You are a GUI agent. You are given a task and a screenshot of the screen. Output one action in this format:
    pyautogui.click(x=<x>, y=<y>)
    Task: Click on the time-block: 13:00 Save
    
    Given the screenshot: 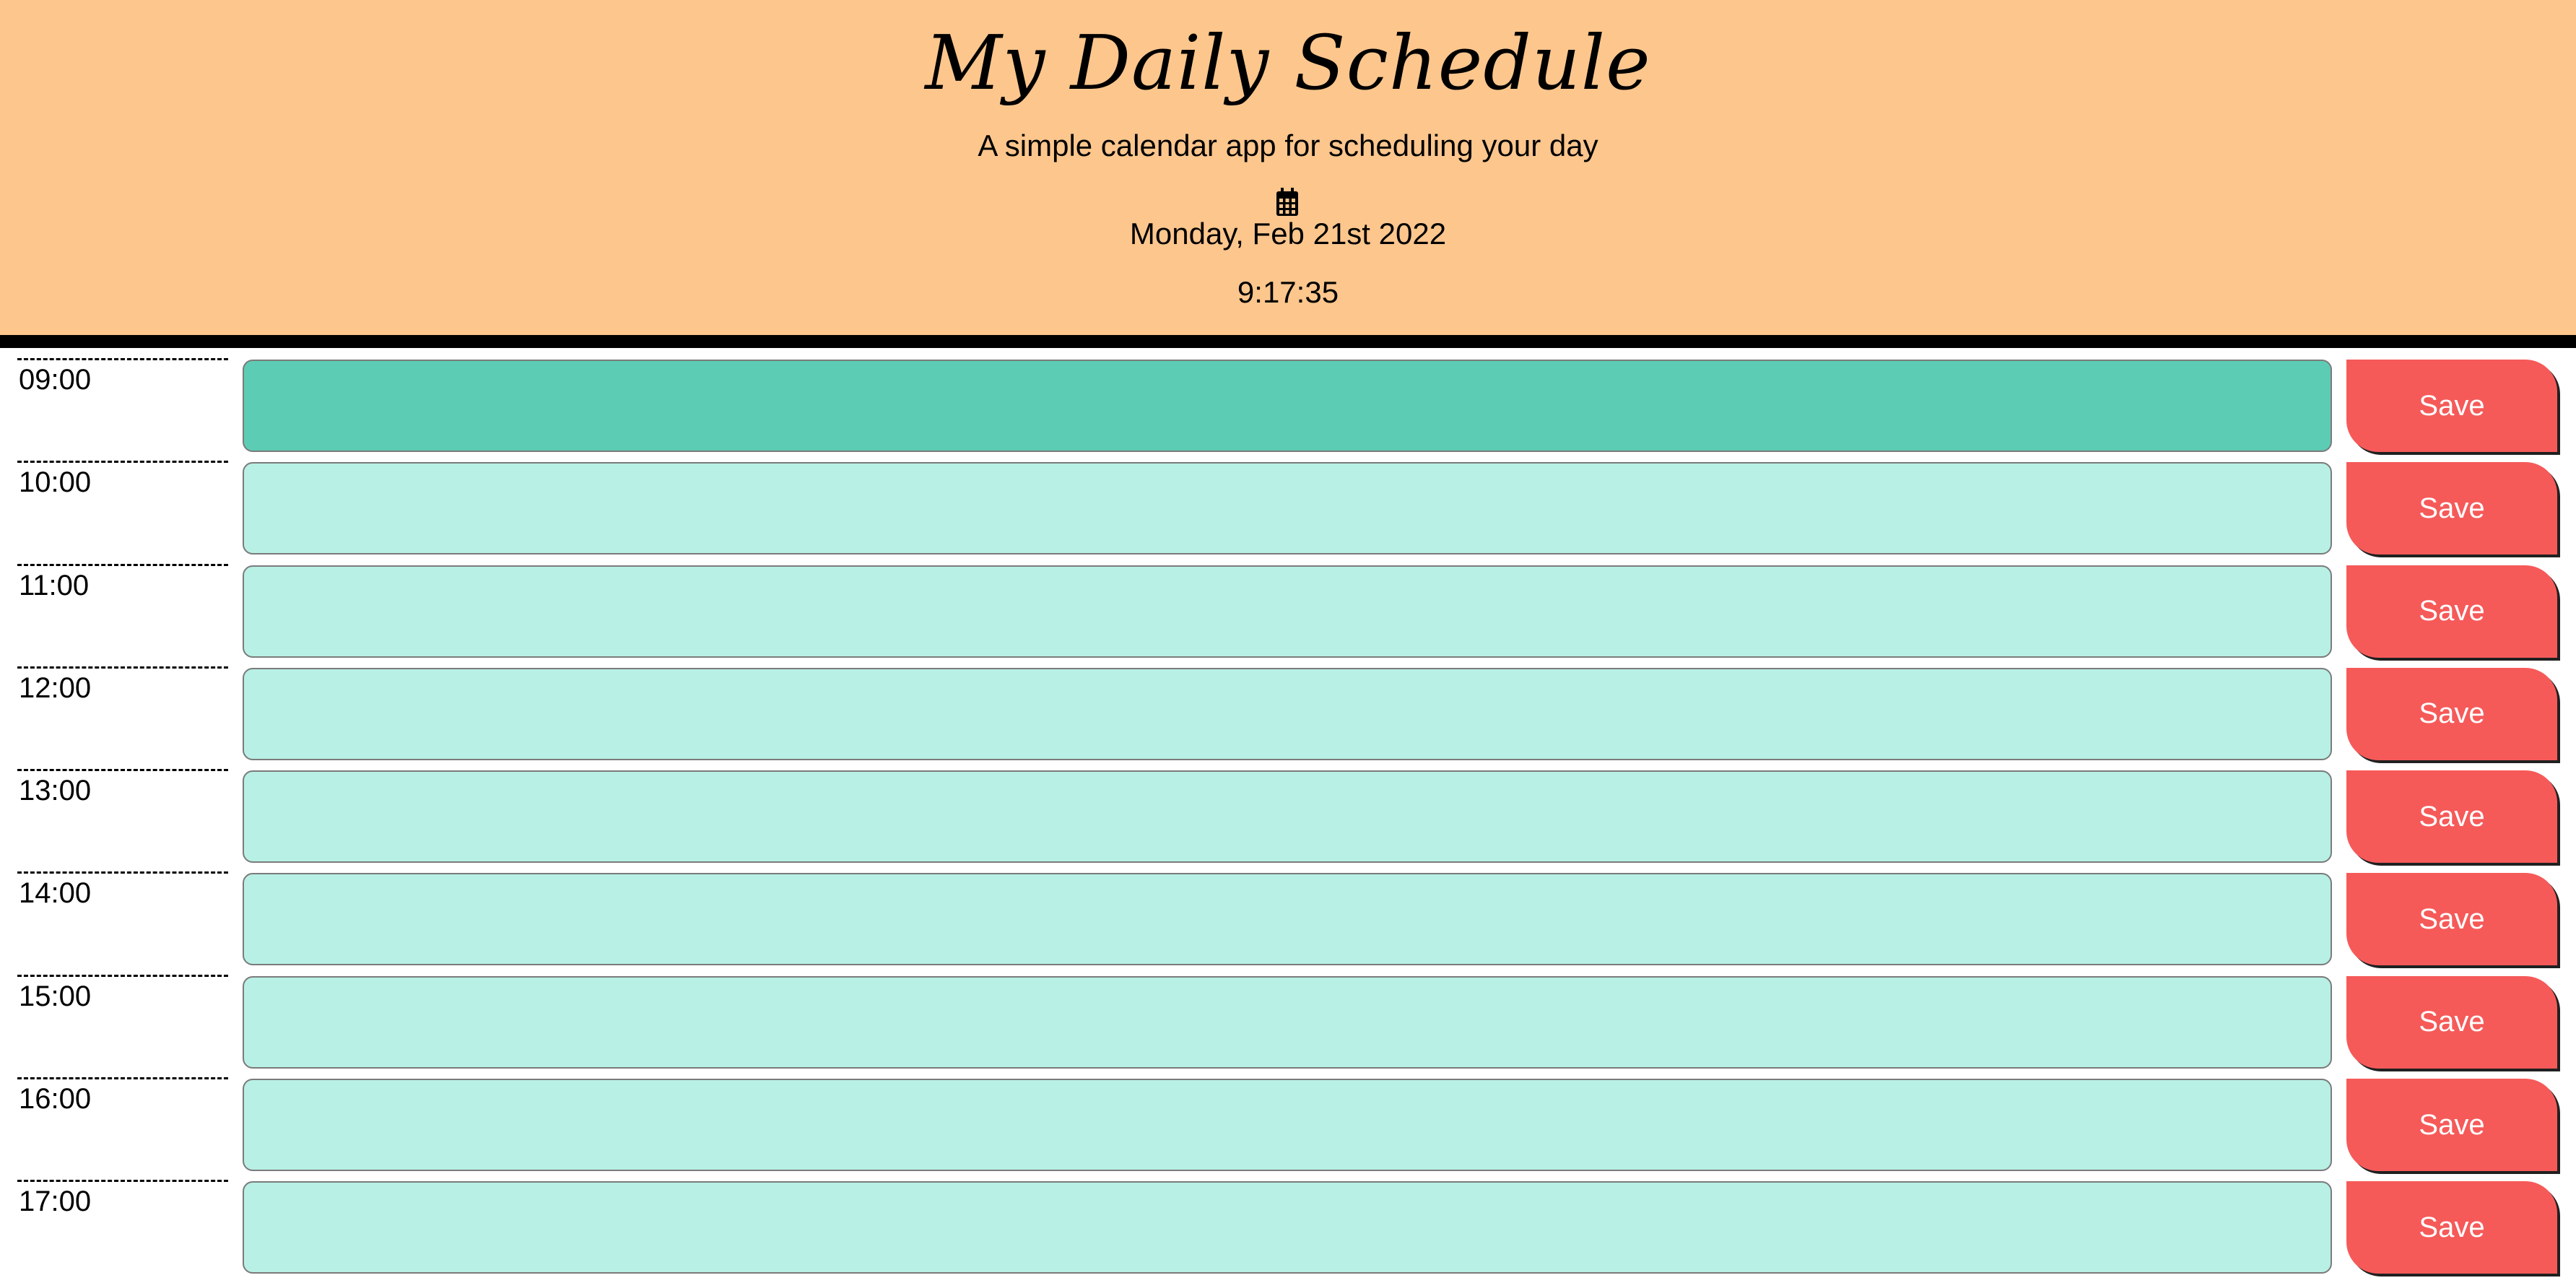 What is the action you would take?
    pyautogui.click(x=1288, y=820)
    